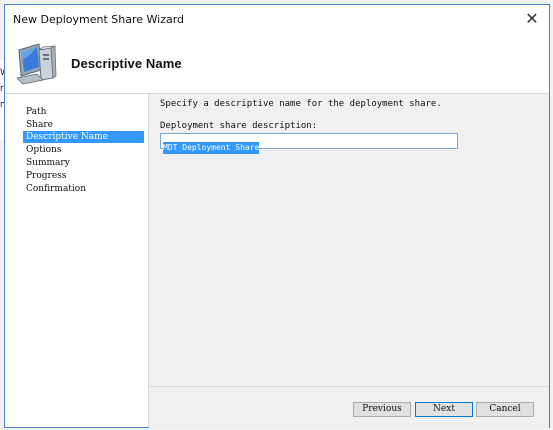 This screenshot has height=430, width=553. What do you see at coordinates (444, 409) in the screenshot?
I see `next-button: Next` at bounding box center [444, 409].